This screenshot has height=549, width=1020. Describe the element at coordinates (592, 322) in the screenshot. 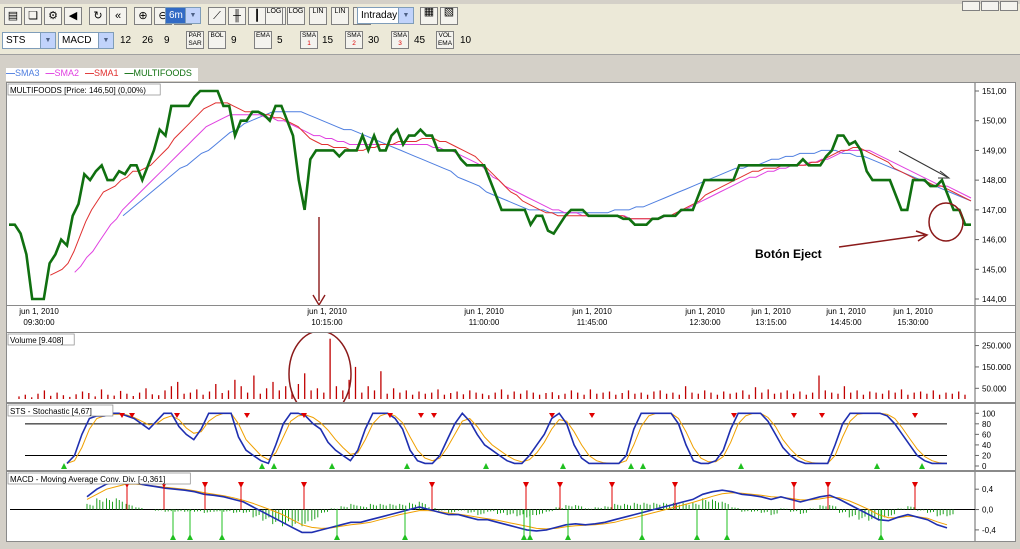

I see `time-tick-time: 11:45:00` at that location.